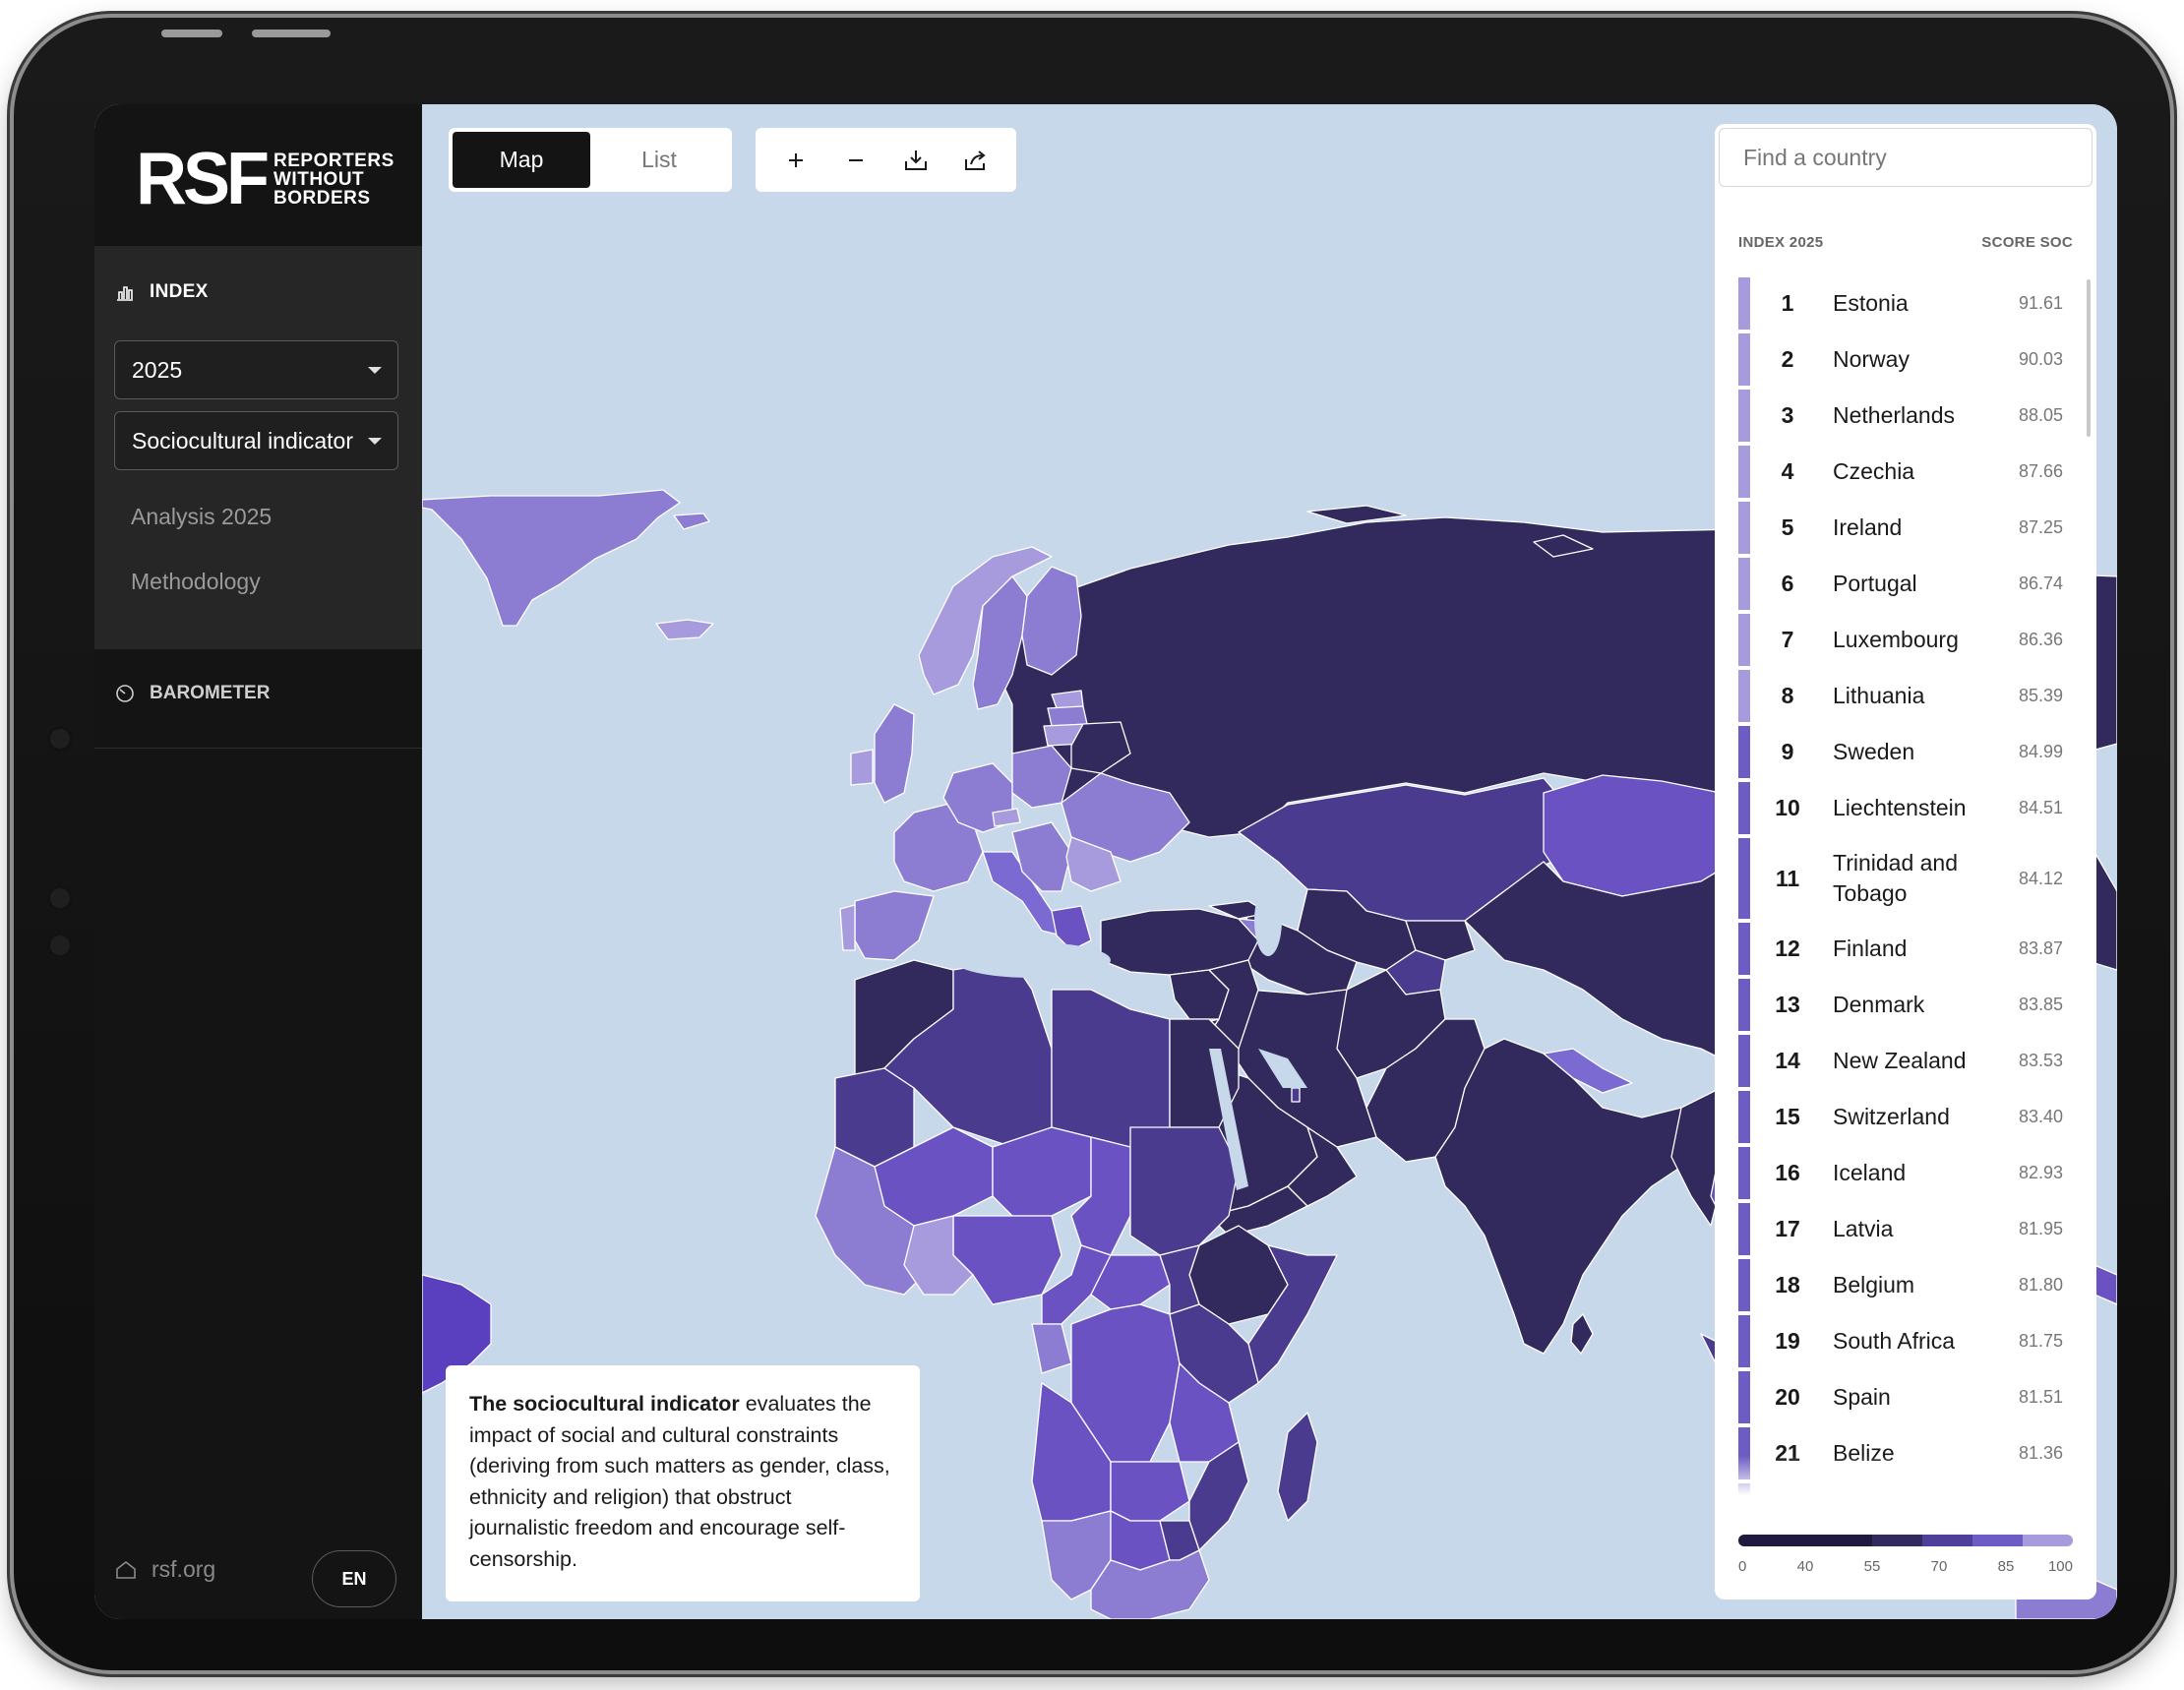 This screenshot has height=1690, width=2184. Describe the element at coordinates (1894, 415) in the screenshot. I see `ranking-country: Netherlands` at that location.